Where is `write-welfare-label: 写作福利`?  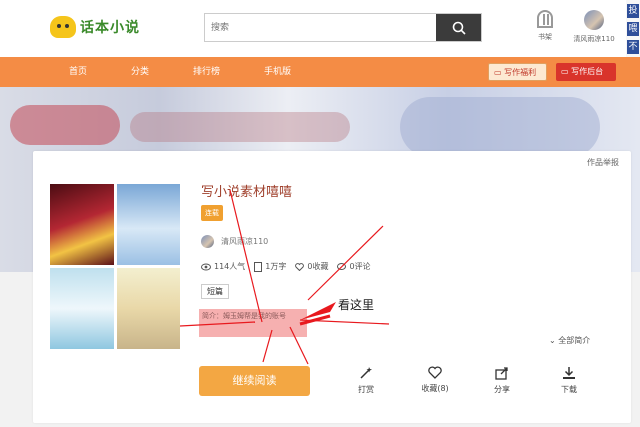 write-welfare-label: 写作福利 is located at coordinates (520, 72).